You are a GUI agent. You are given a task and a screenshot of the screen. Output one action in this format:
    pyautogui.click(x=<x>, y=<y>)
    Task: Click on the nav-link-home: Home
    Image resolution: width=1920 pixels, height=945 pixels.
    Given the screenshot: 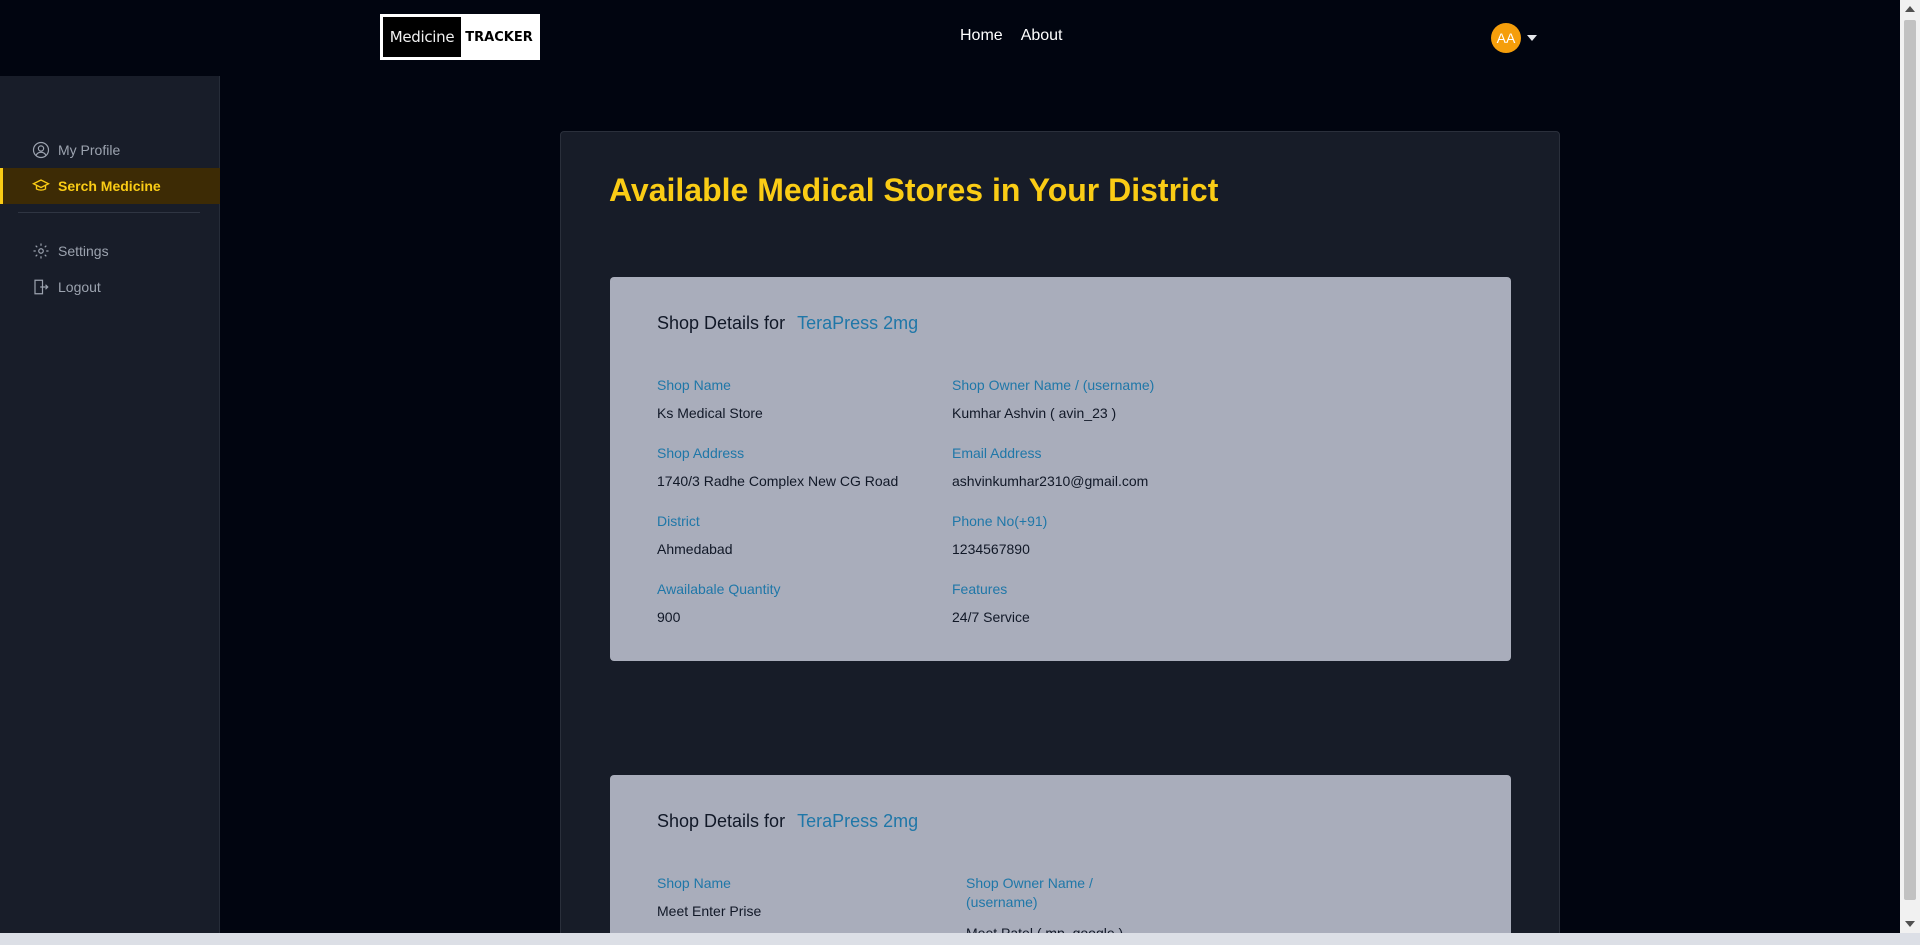 What is the action you would take?
    pyautogui.click(x=981, y=36)
    